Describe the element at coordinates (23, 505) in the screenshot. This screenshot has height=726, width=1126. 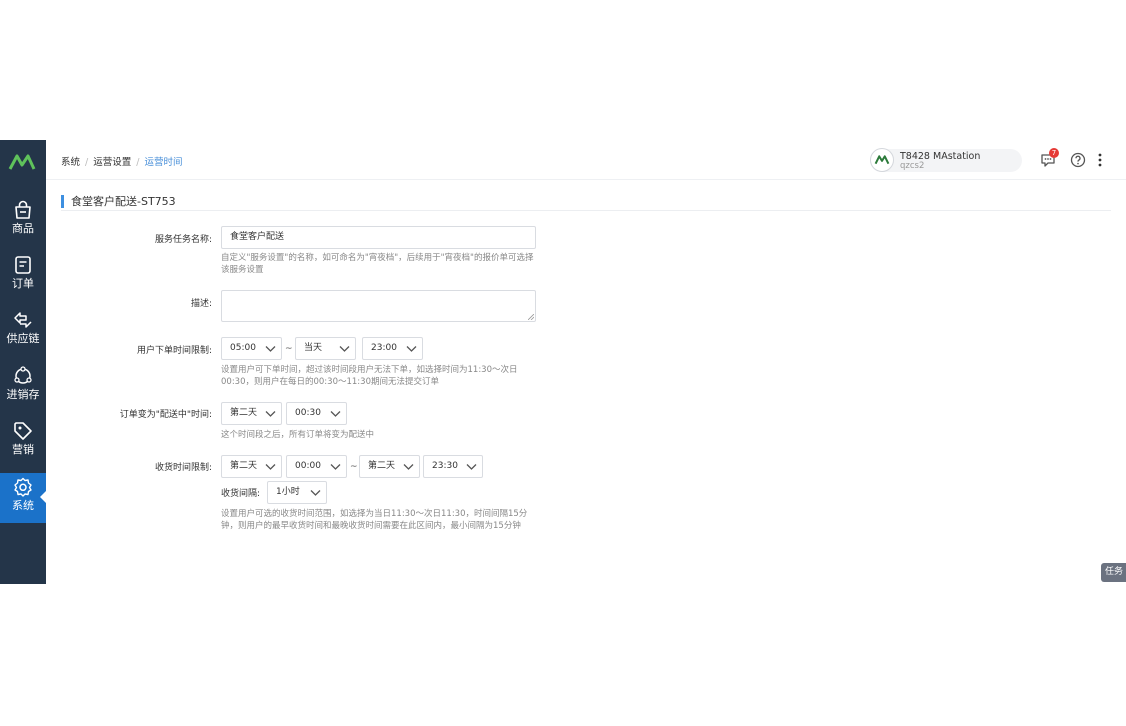
I see `sidebar-item-label: 系统` at that location.